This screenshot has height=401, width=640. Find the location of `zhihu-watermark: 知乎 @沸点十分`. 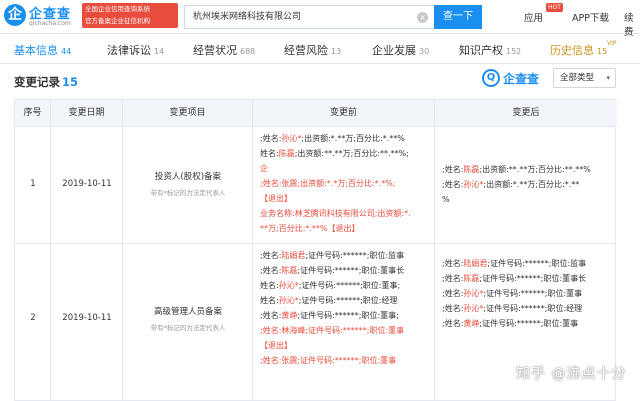

zhihu-watermark: 知乎 @沸点十分 is located at coordinates (571, 374).